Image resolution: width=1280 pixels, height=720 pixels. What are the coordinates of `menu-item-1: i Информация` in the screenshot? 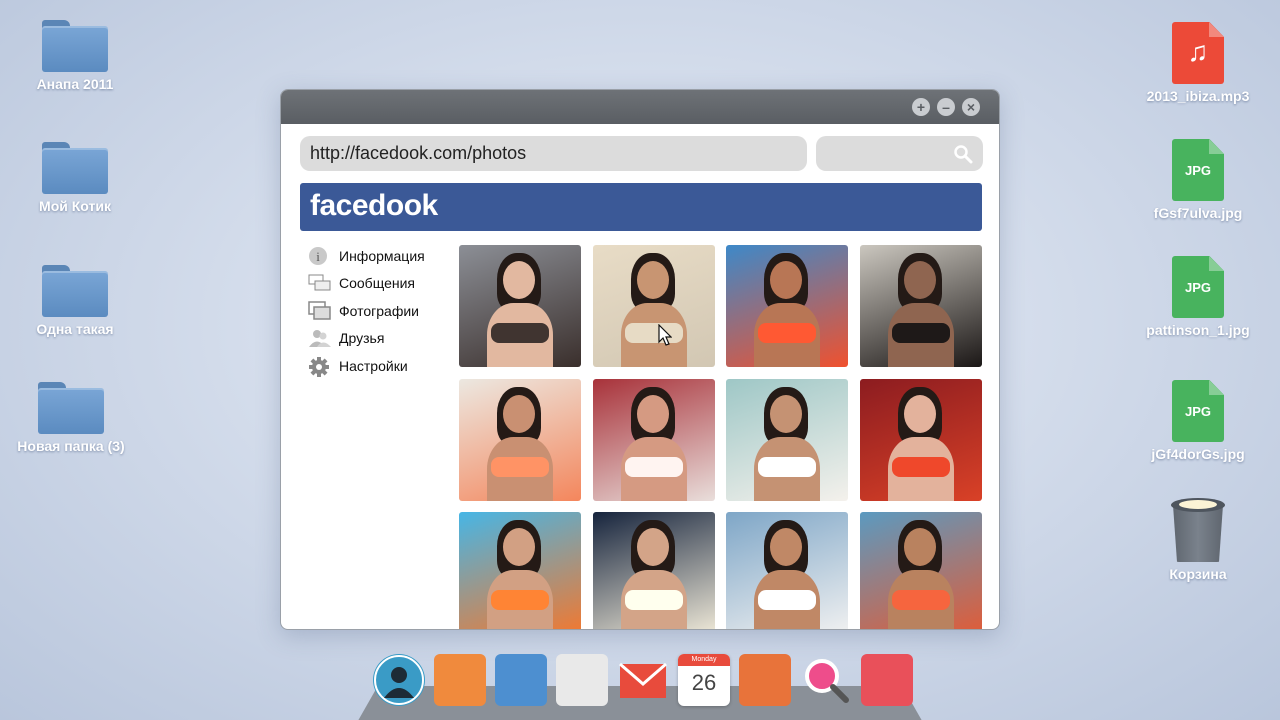 It's located at (383, 256).